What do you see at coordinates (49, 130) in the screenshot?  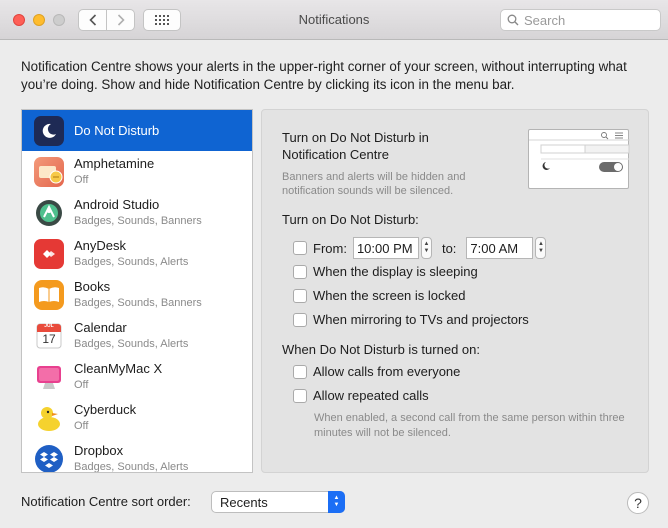 I see `moon-icon` at bounding box center [49, 130].